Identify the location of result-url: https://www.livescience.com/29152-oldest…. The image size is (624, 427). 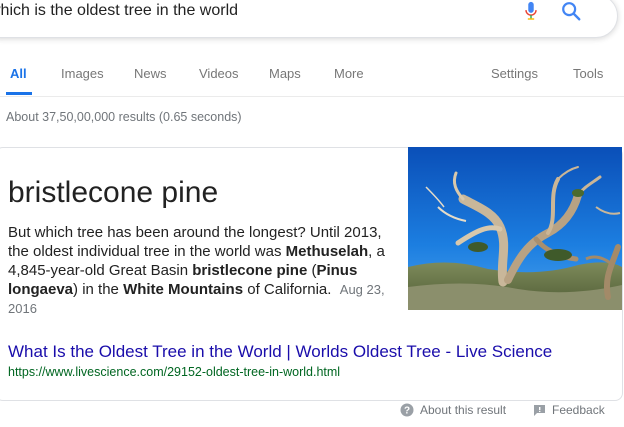
(174, 372).